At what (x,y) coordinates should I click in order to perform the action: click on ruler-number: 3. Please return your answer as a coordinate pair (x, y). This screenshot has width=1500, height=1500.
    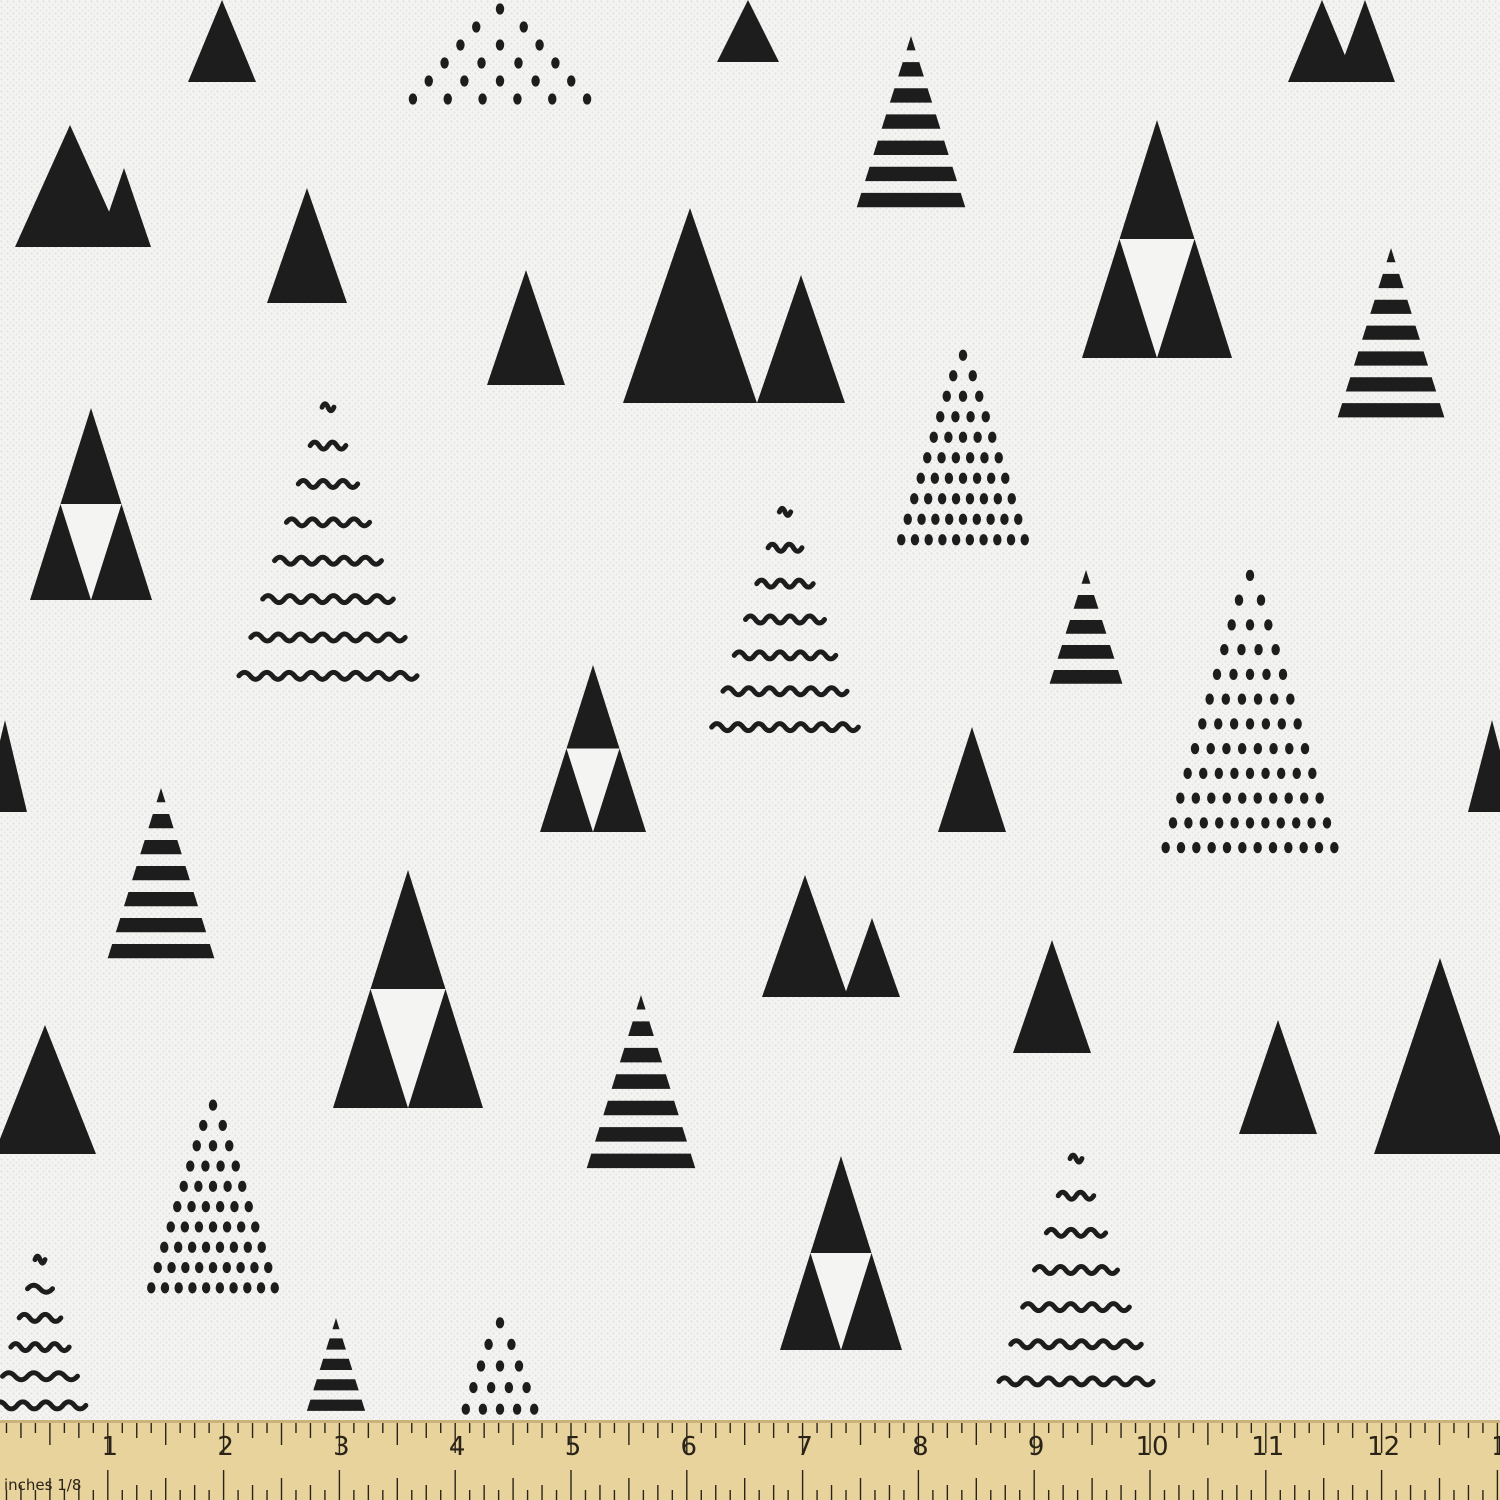
    Looking at the image, I should click on (341, 1447).